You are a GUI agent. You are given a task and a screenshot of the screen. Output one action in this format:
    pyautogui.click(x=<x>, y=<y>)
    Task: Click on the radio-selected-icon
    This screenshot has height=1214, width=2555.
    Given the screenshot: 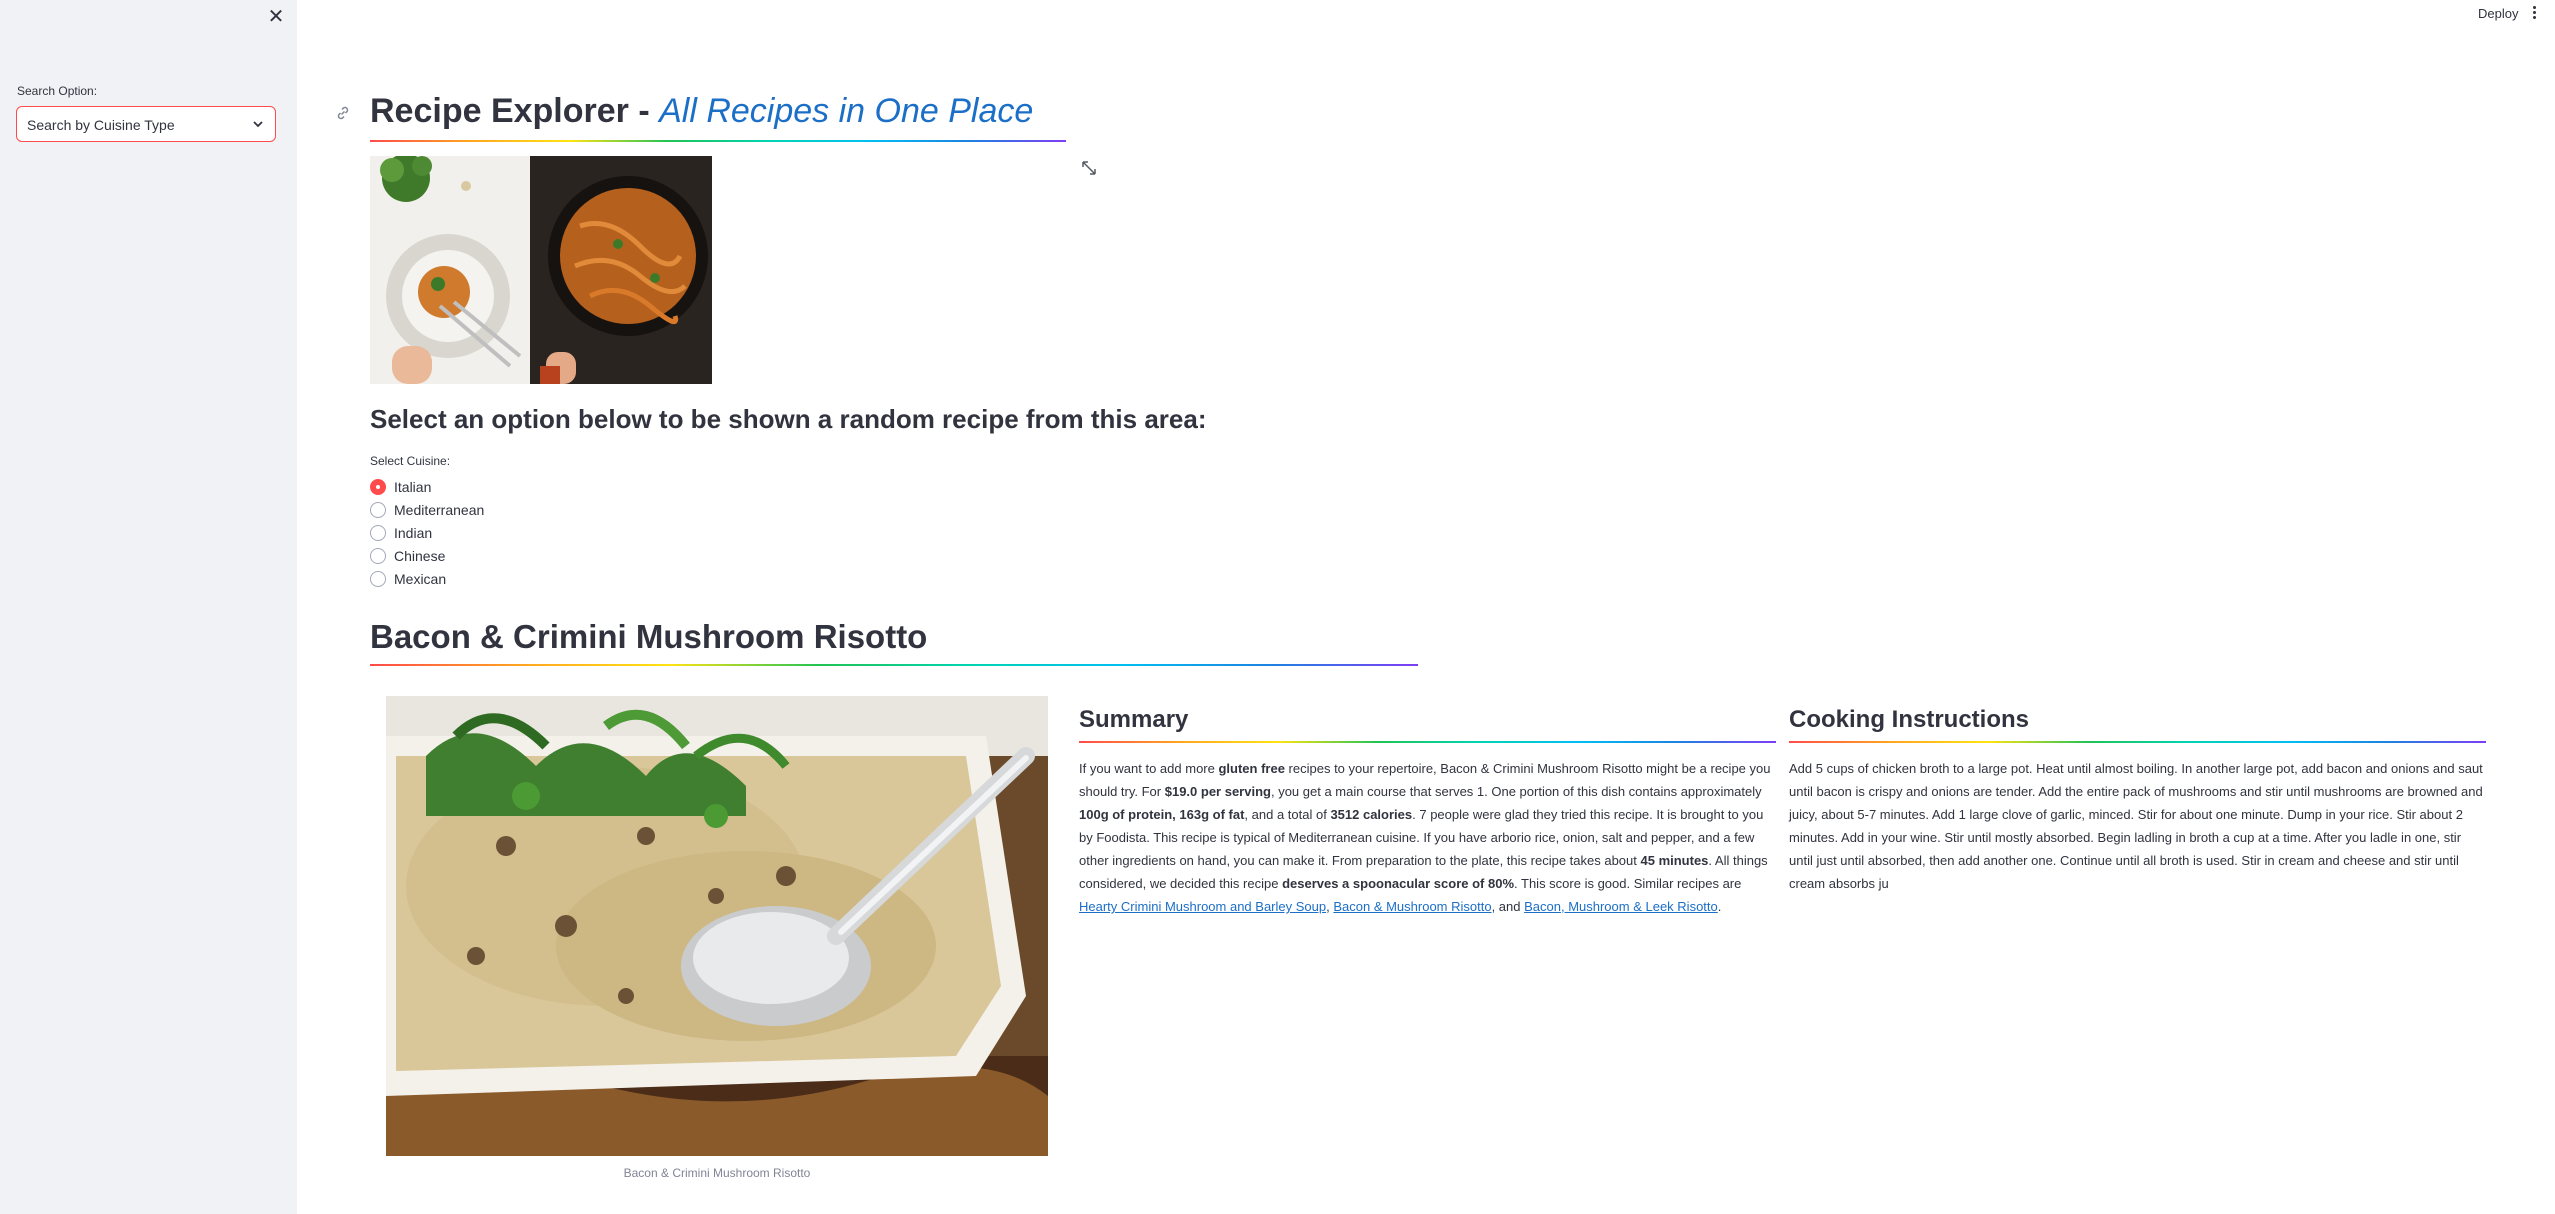 What is the action you would take?
    pyautogui.click(x=378, y=487)
    